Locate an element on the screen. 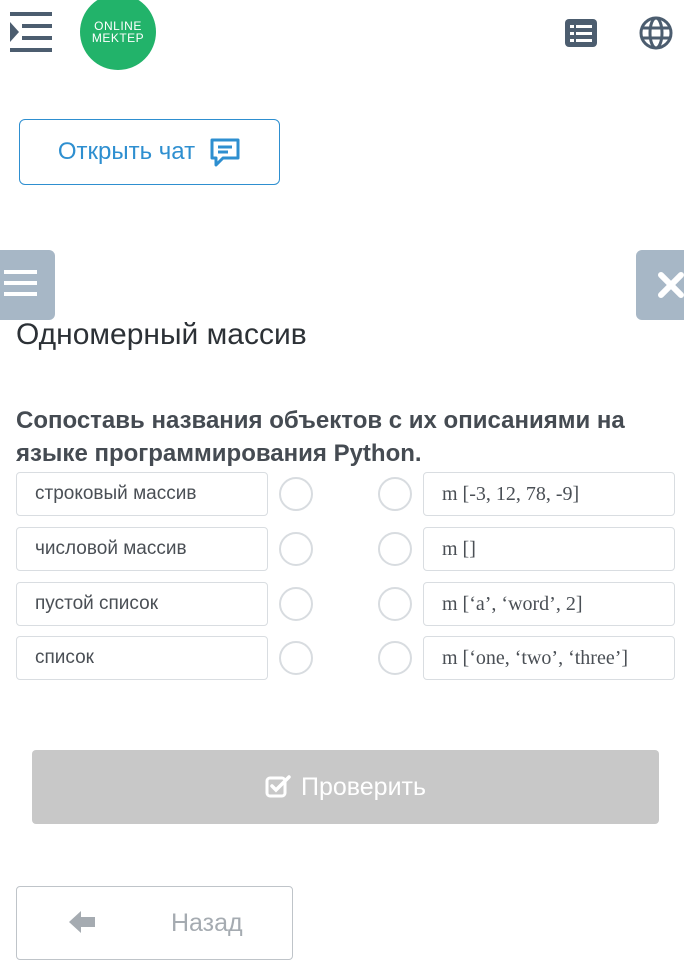 The image size is (684, 976). hamburger-icon is located at coordinates (20, 283).